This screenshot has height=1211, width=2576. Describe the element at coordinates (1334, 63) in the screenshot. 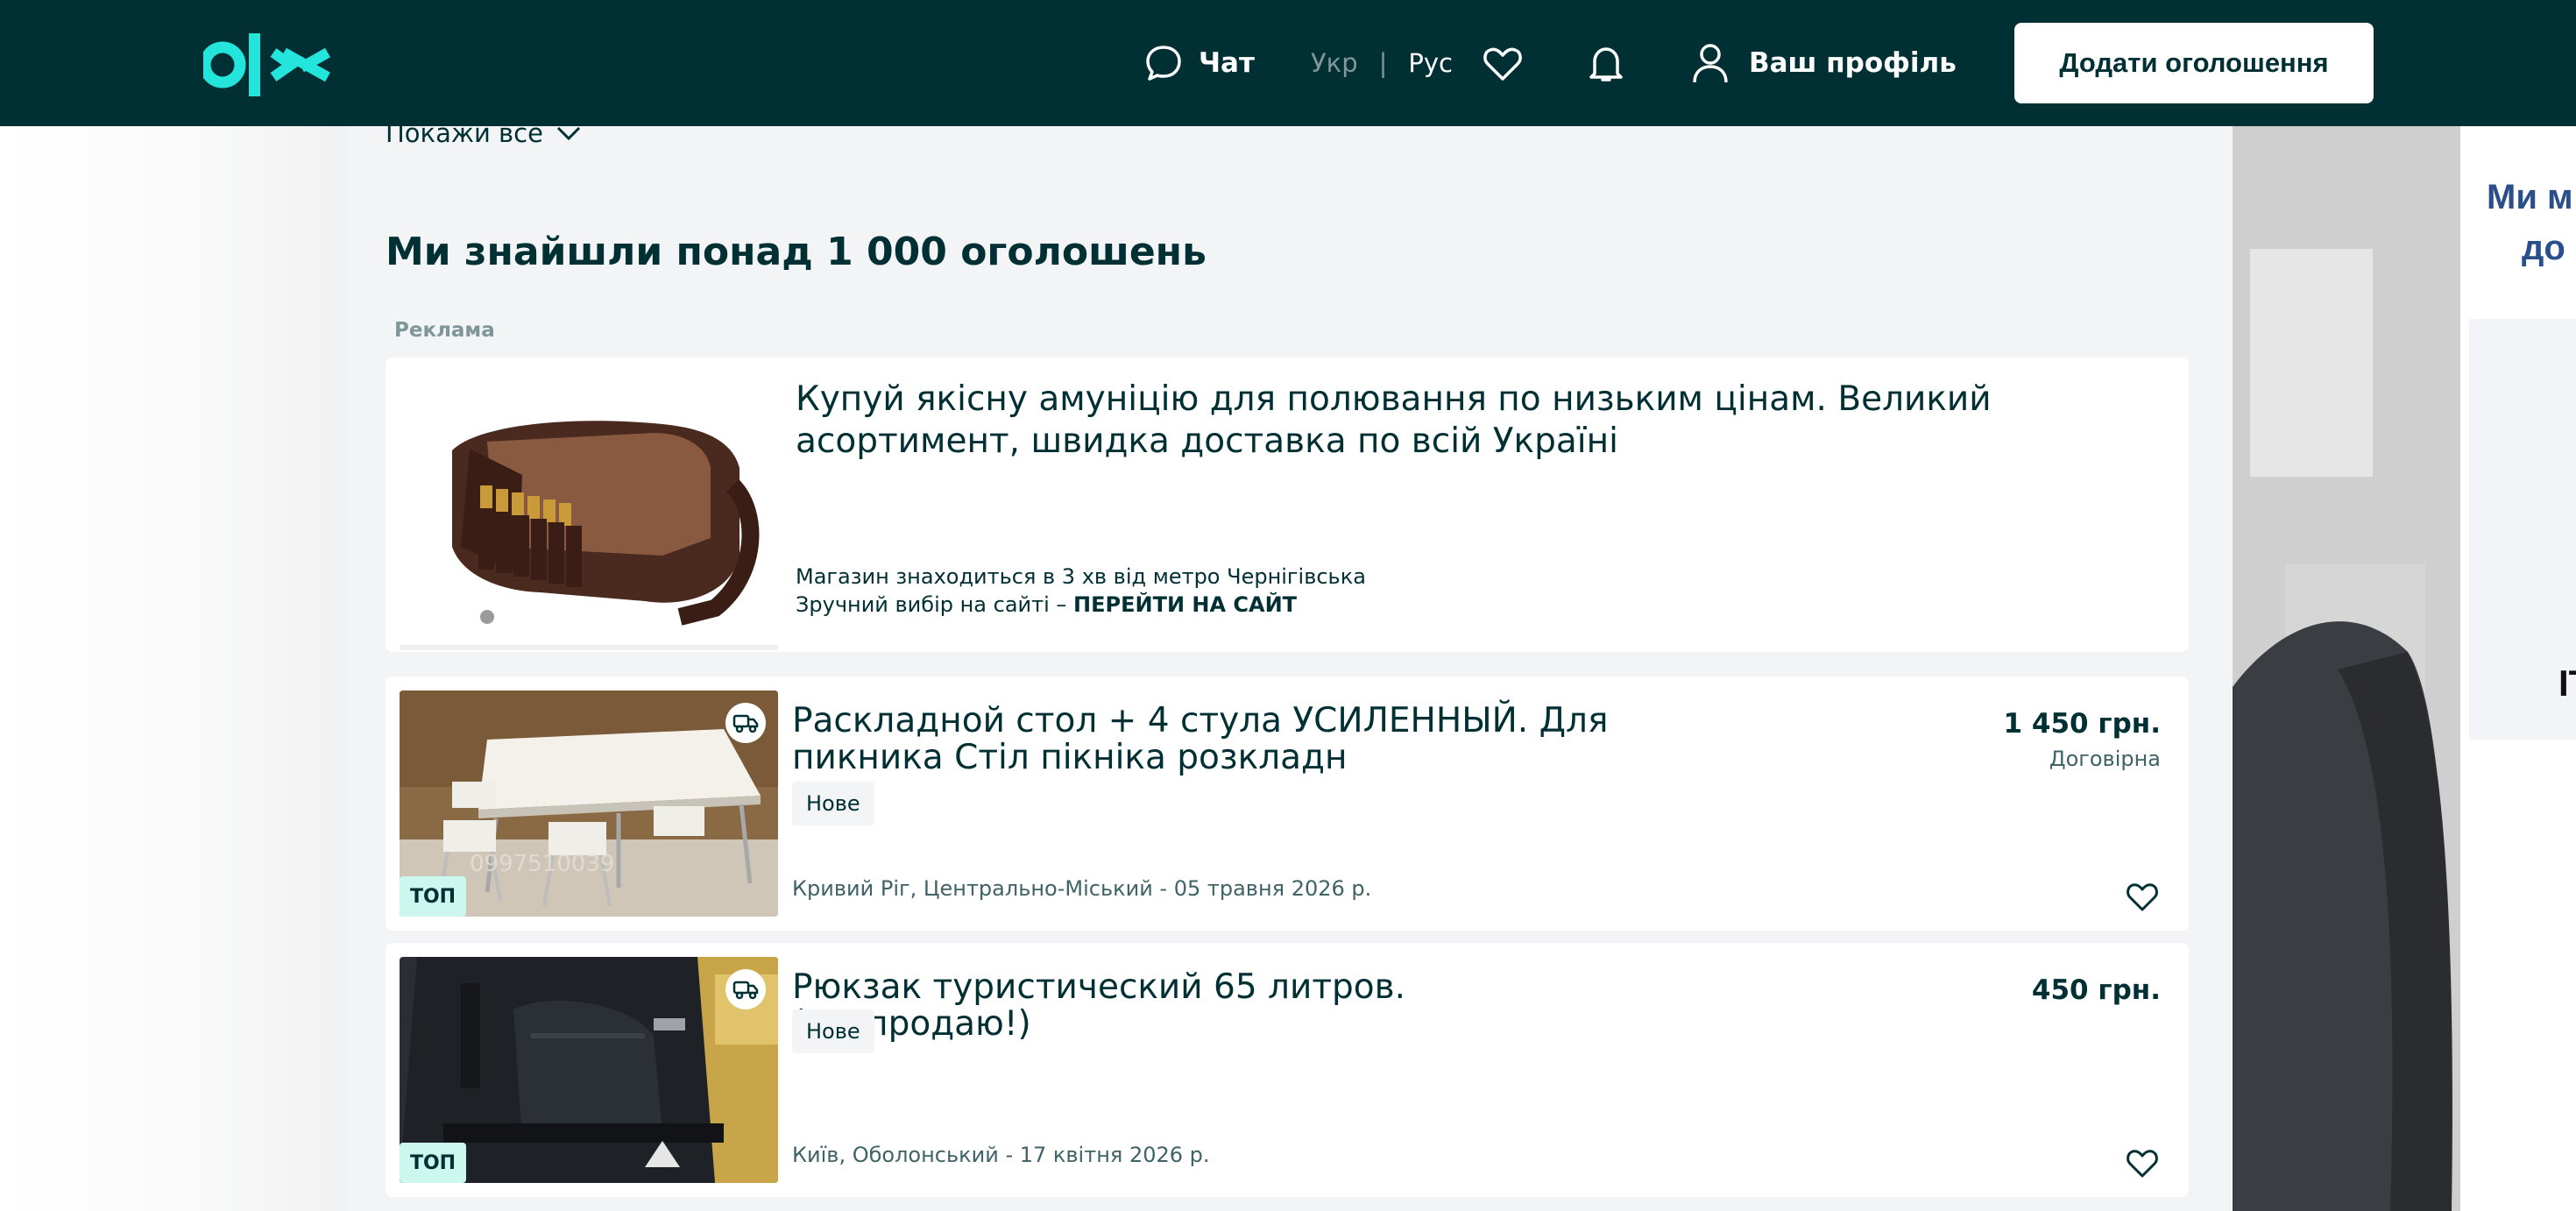

I see `lang-ukr: Укр` at that location.